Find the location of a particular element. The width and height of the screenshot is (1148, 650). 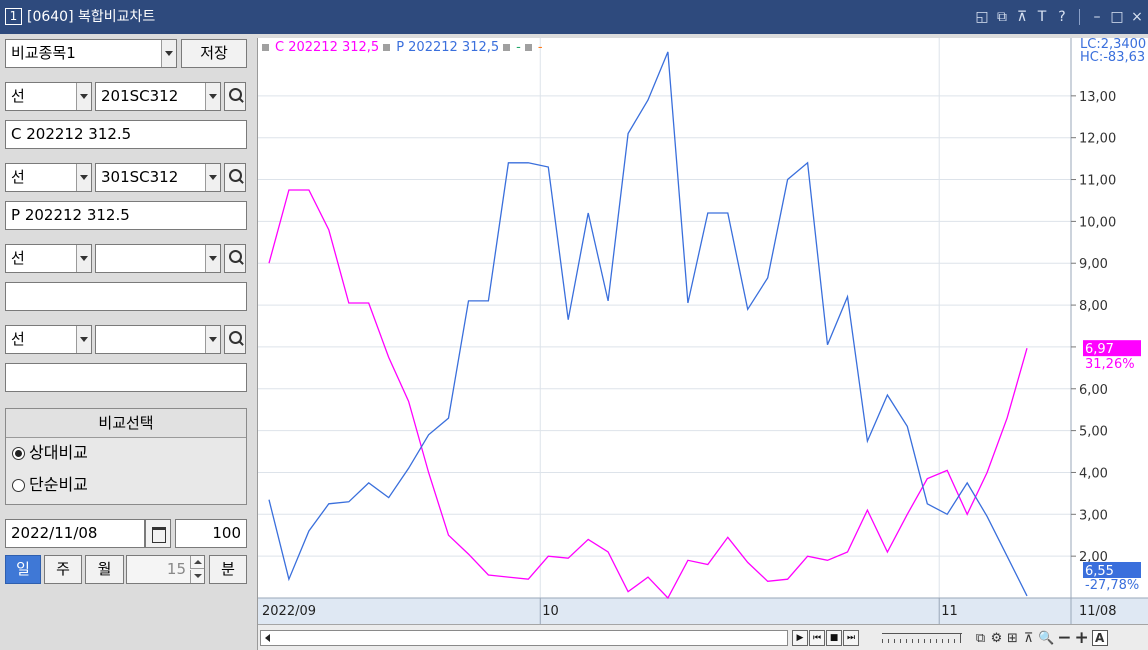

line-type-select-3: 선 is located at coordinates (48, 258).